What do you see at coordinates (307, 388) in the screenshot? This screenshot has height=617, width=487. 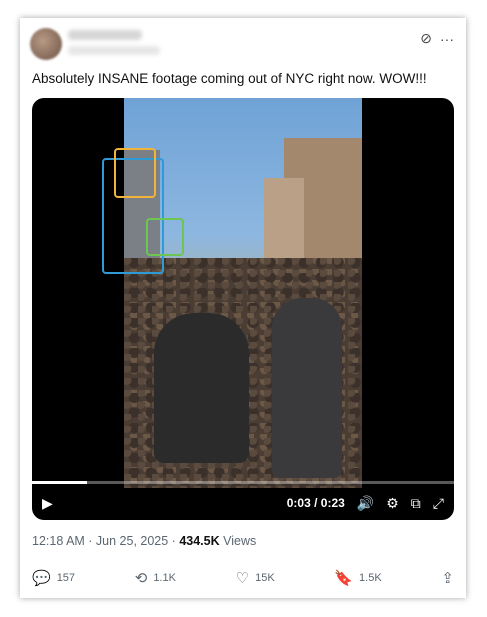 I see `person-right` at bounding box center [307, 388].